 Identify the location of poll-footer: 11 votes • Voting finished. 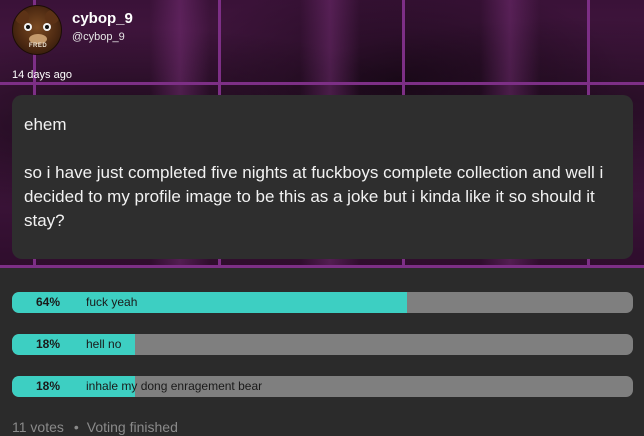
(95, 427).